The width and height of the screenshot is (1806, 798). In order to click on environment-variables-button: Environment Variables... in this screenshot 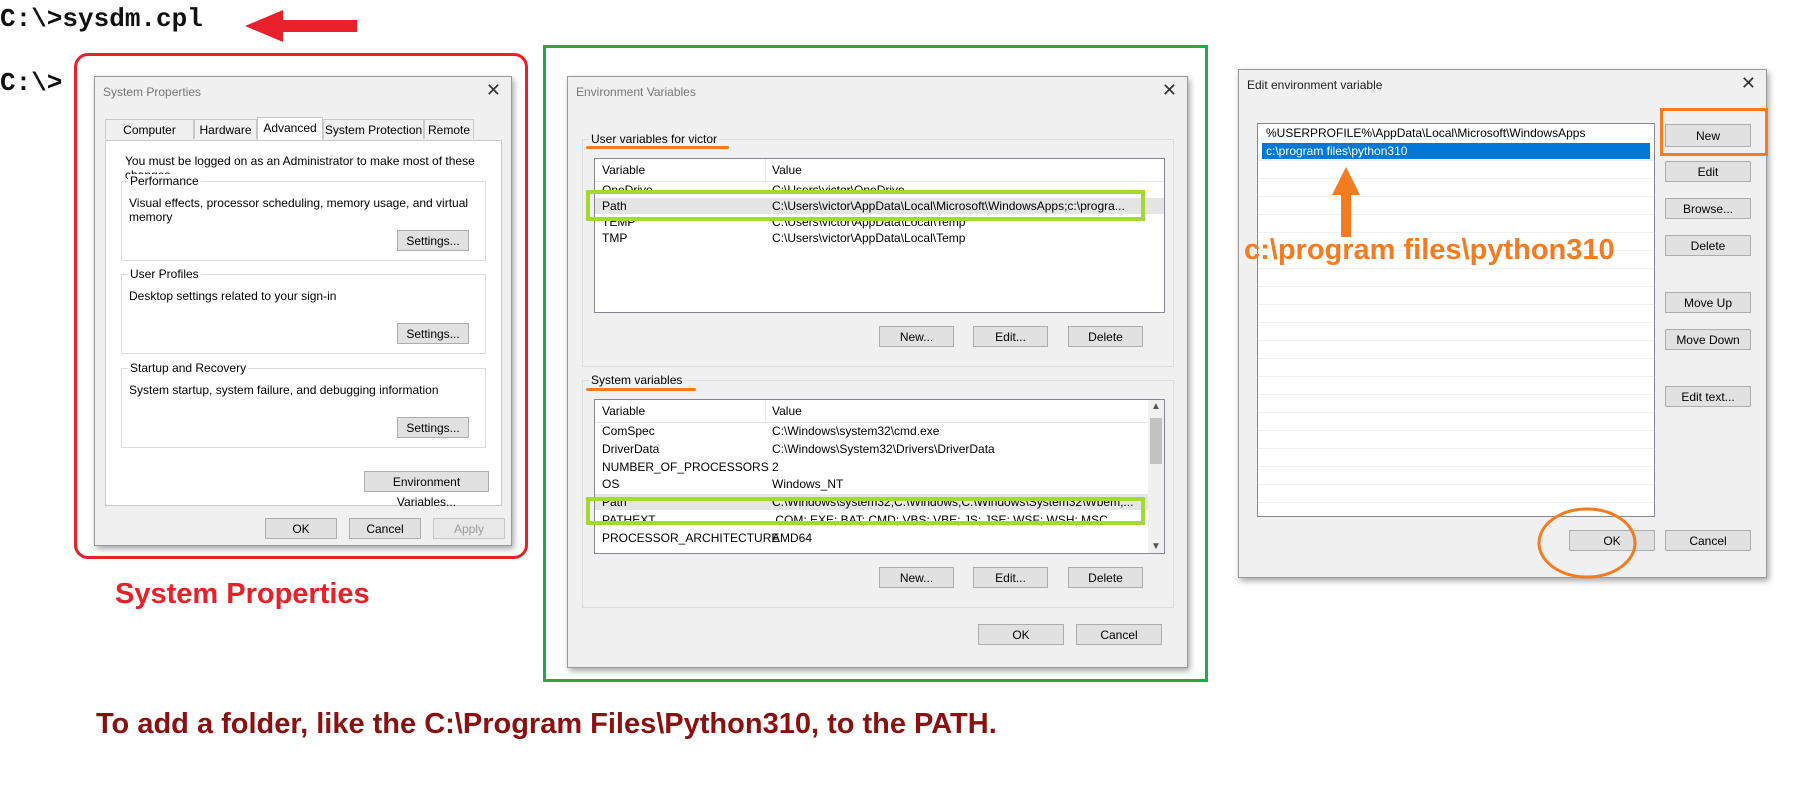, I will do `click(426, 490)`.